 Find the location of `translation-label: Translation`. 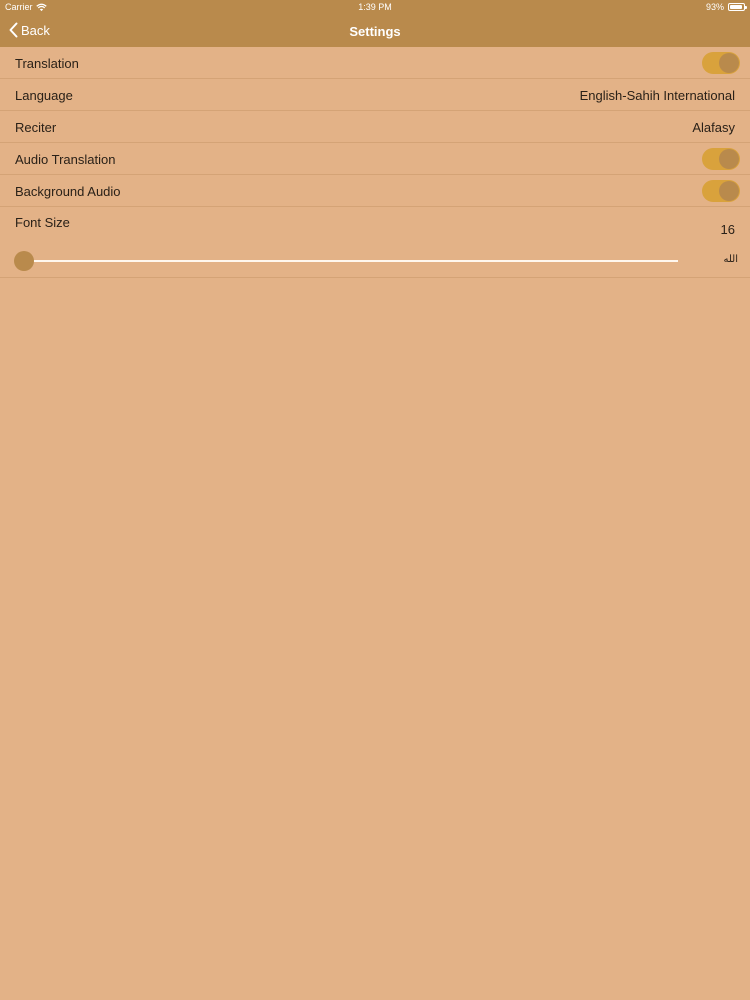

translation-label: Translation is located at coordinates (47, 63).